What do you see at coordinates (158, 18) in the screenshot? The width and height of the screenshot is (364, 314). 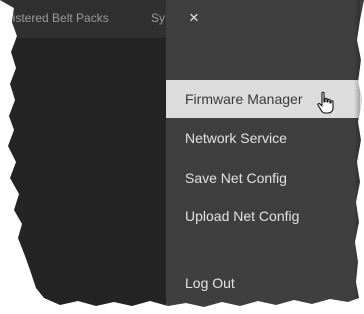 I see `tab-system: Sy` at bounding box center [158, 18].